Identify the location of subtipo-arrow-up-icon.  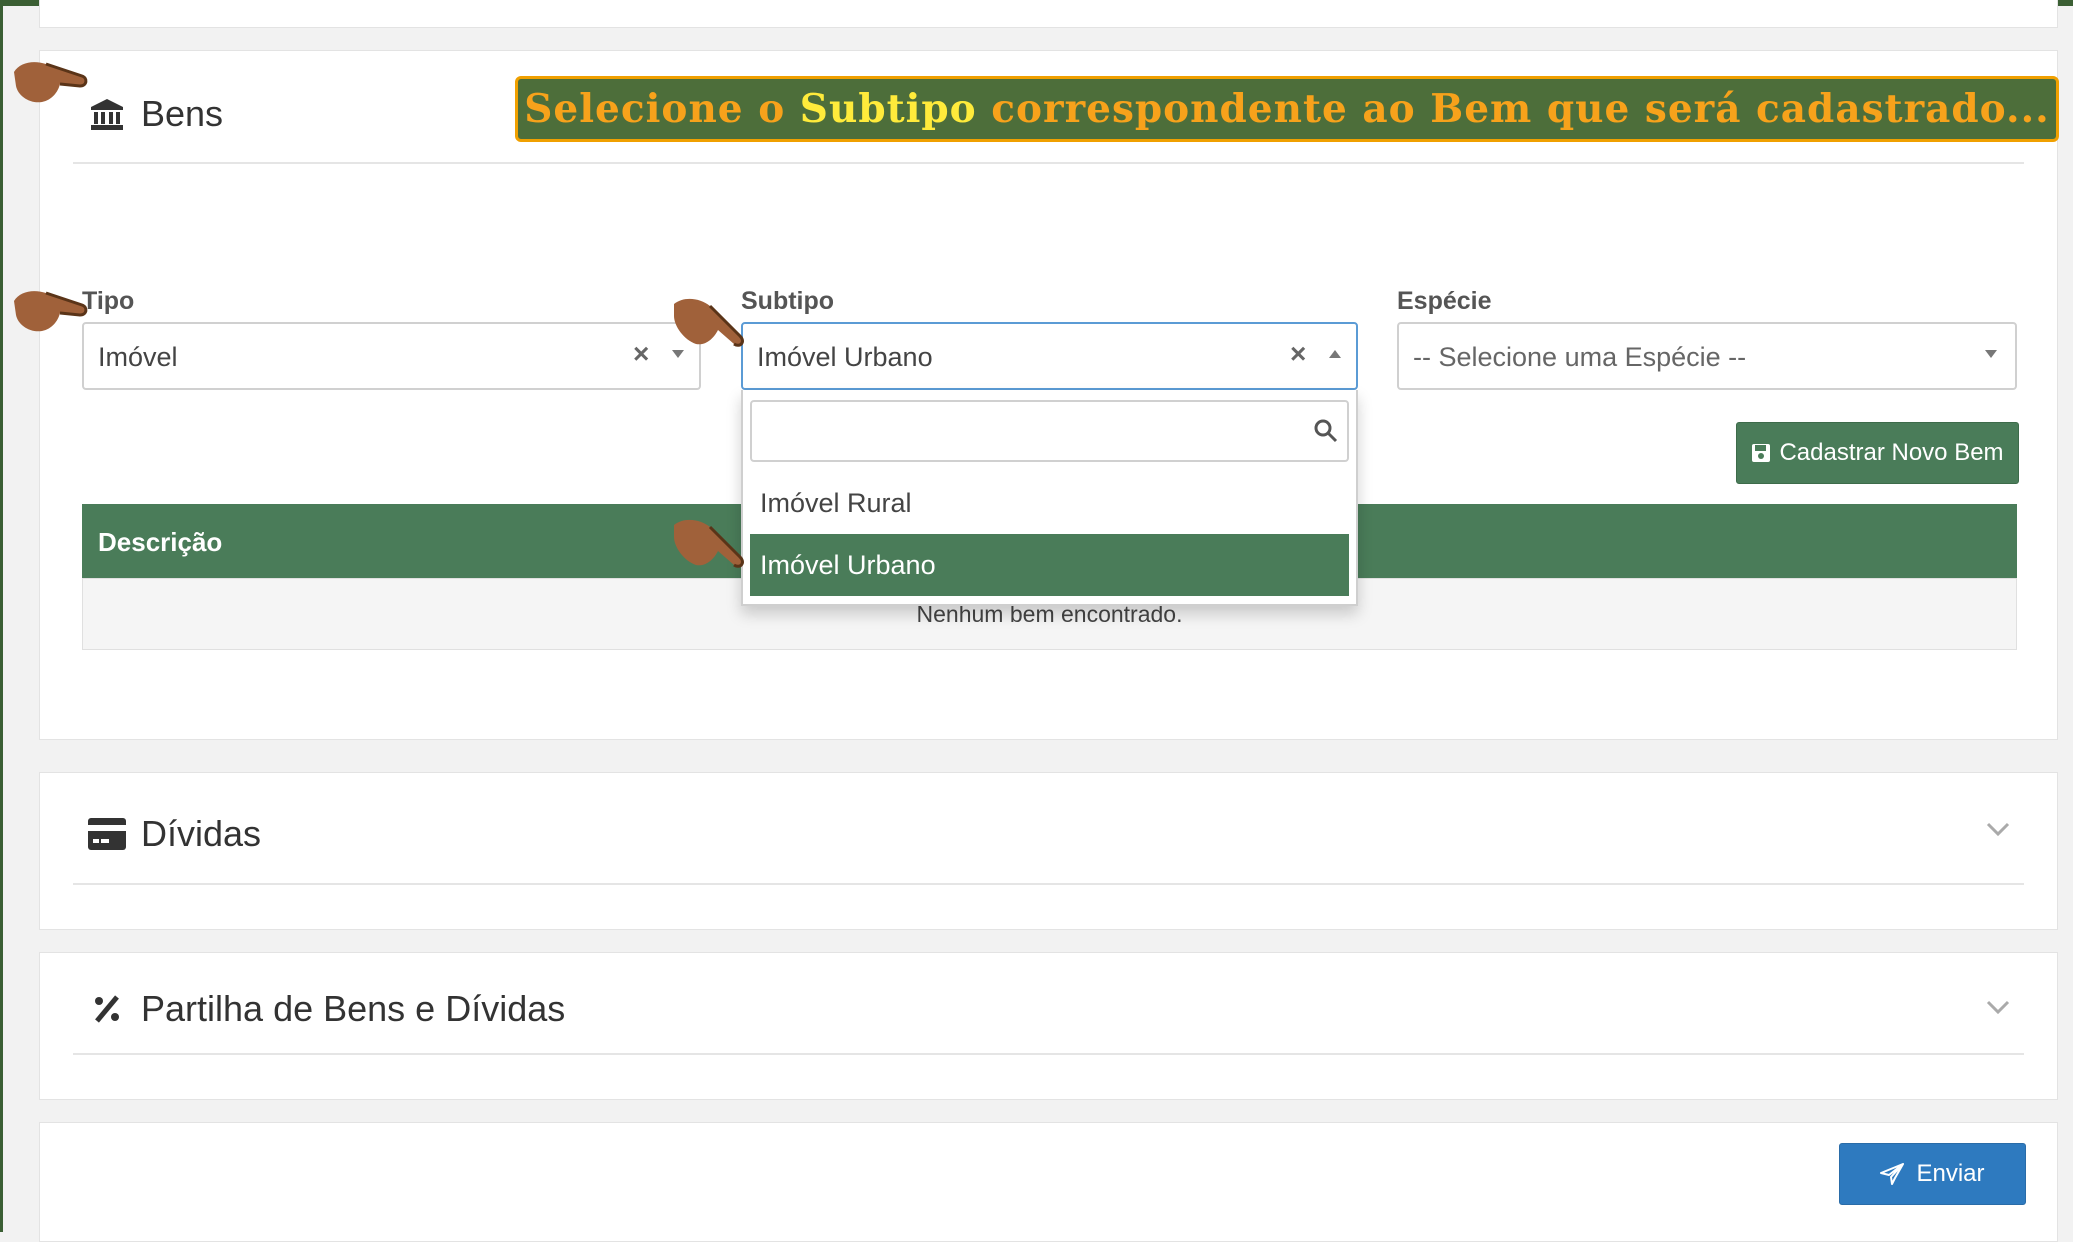
(1335, 354).